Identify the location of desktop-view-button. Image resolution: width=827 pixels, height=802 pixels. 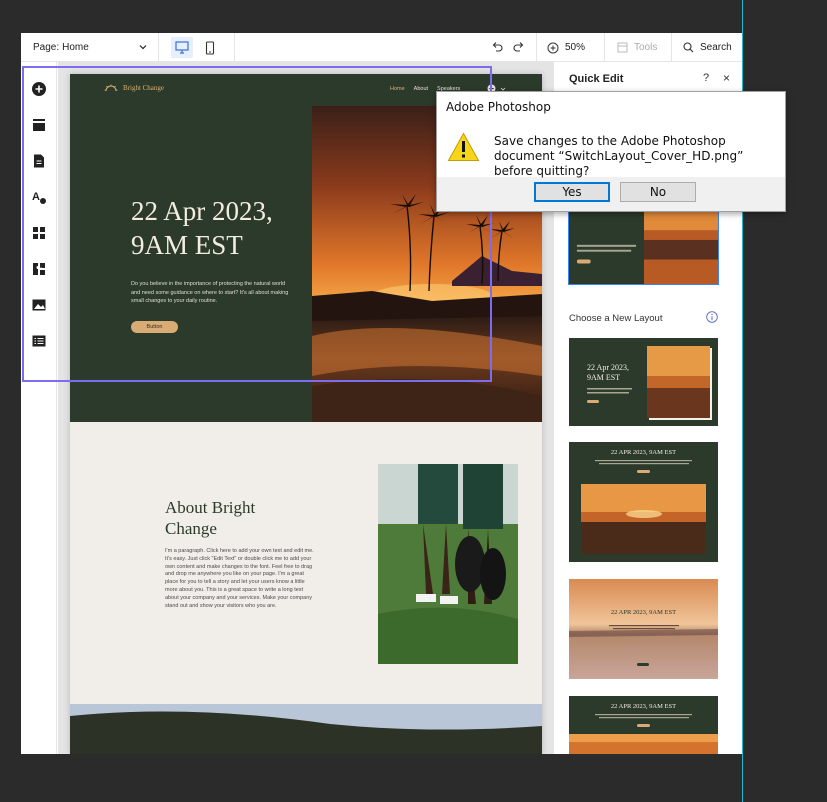
(182, 47).